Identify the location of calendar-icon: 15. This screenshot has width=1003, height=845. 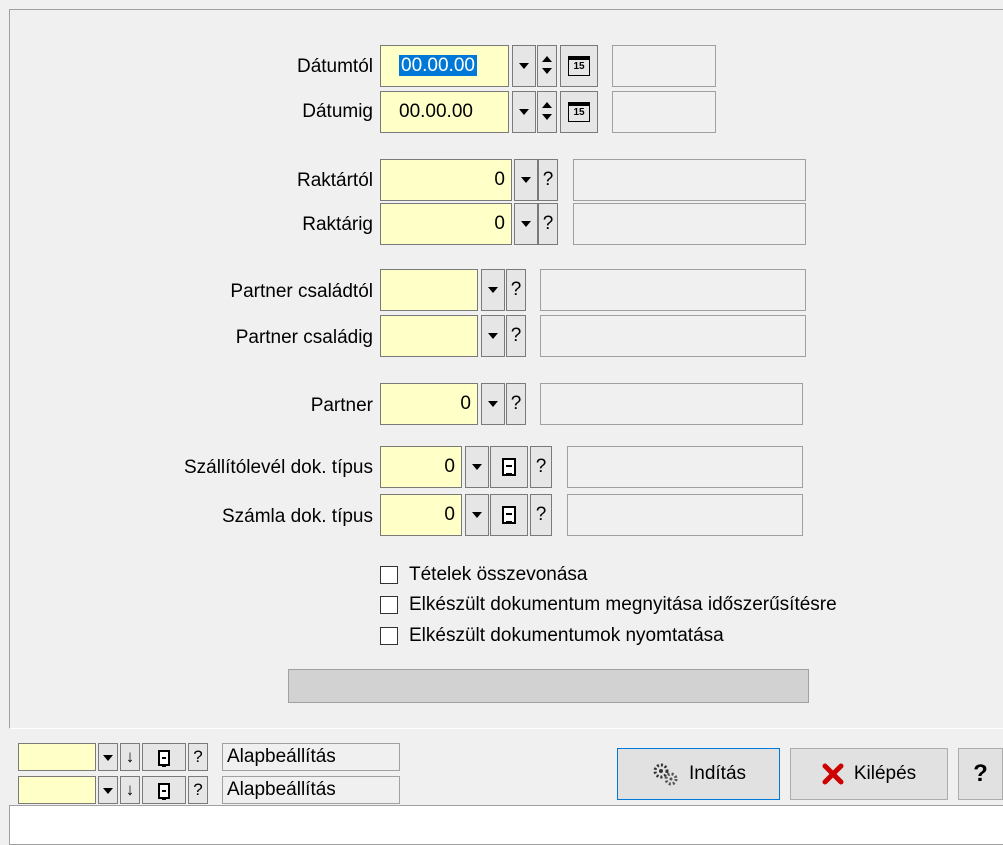
(579, 66).